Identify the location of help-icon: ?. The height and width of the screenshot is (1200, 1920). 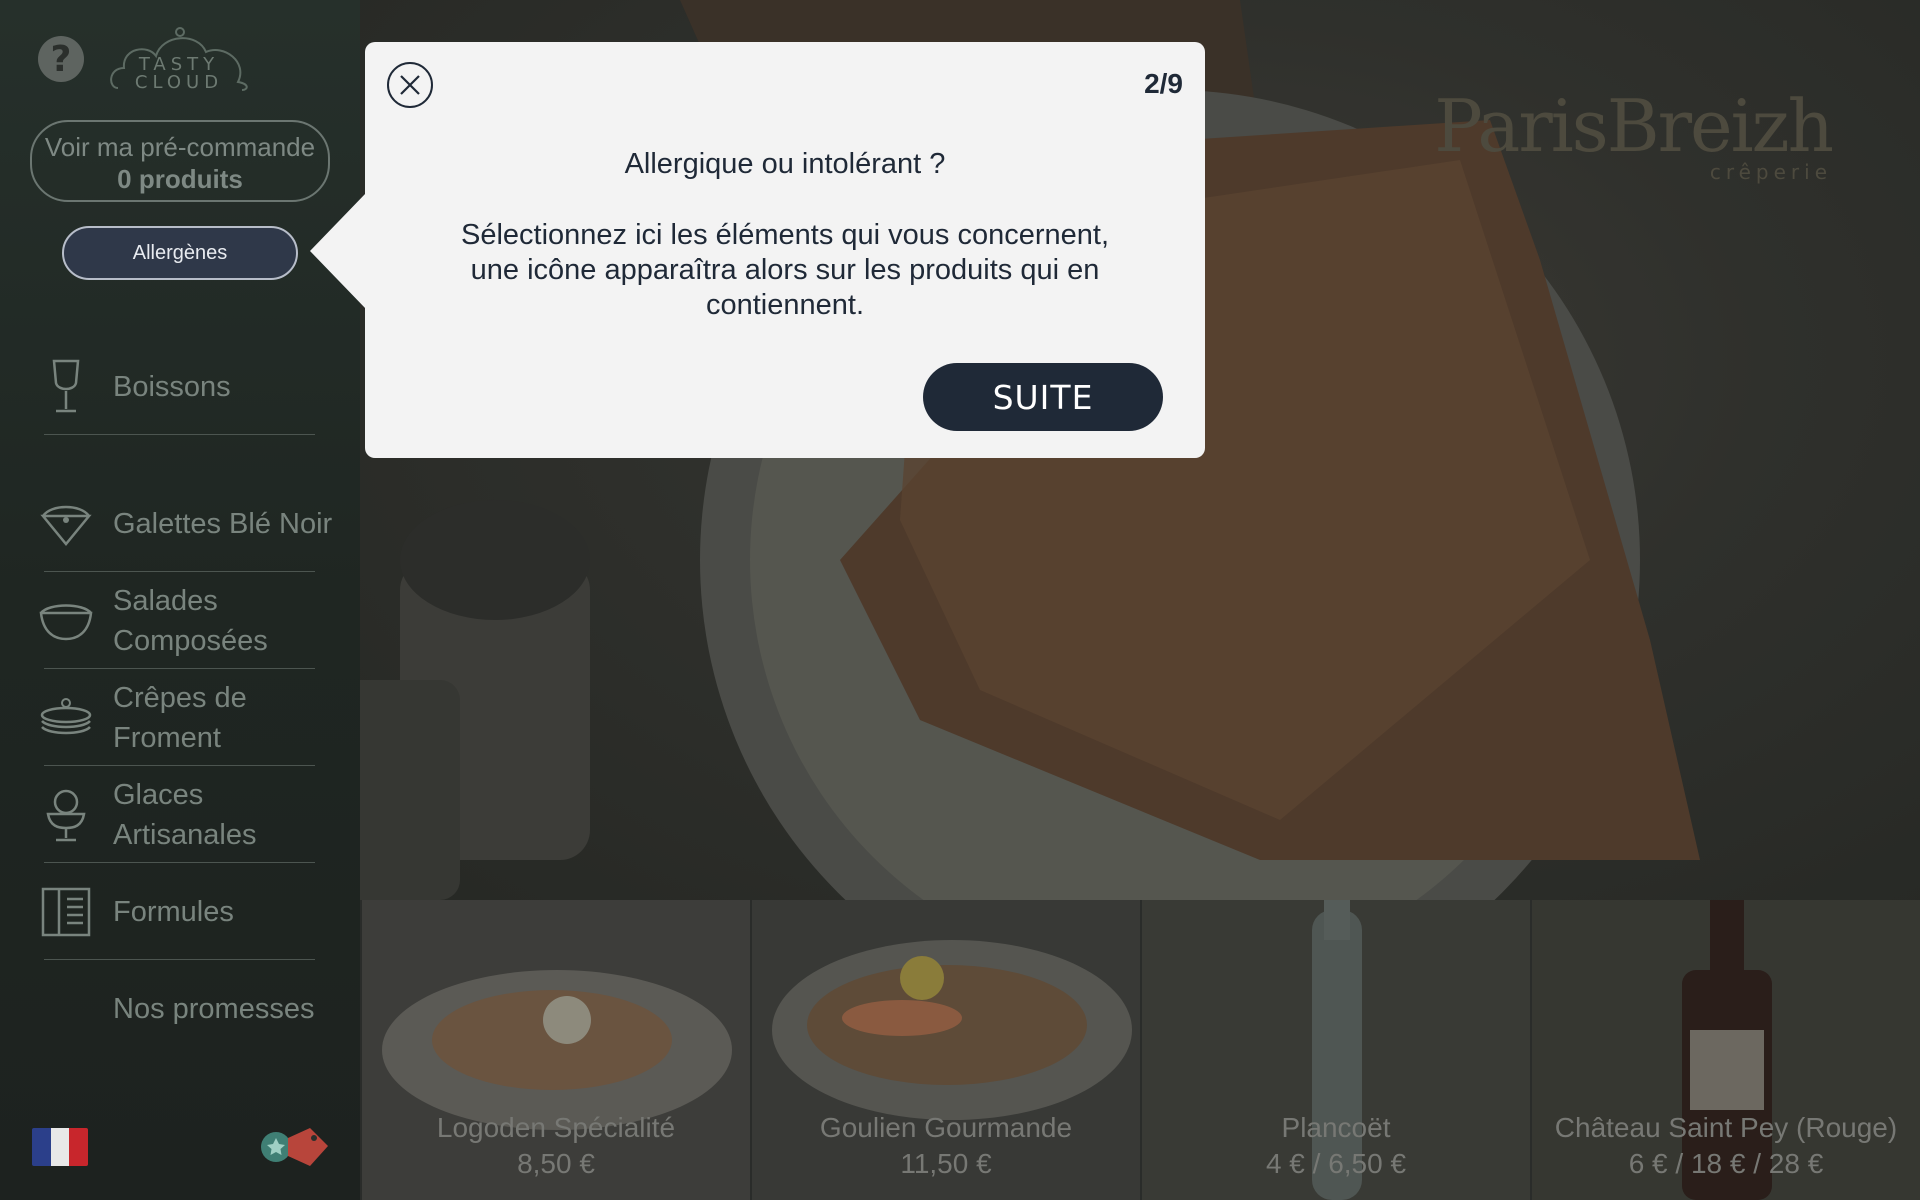
(61, 59).